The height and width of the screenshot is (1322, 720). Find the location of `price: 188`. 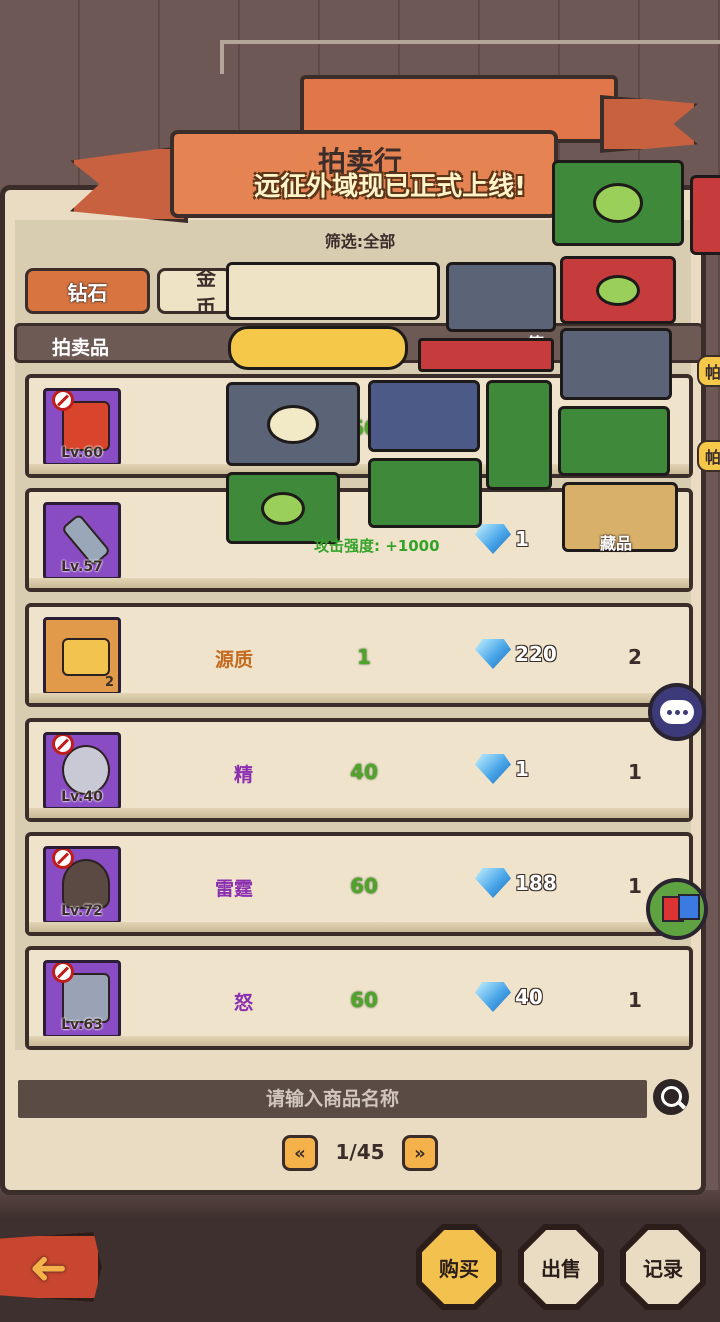

price: 188 is located at coordinates (516, 883).